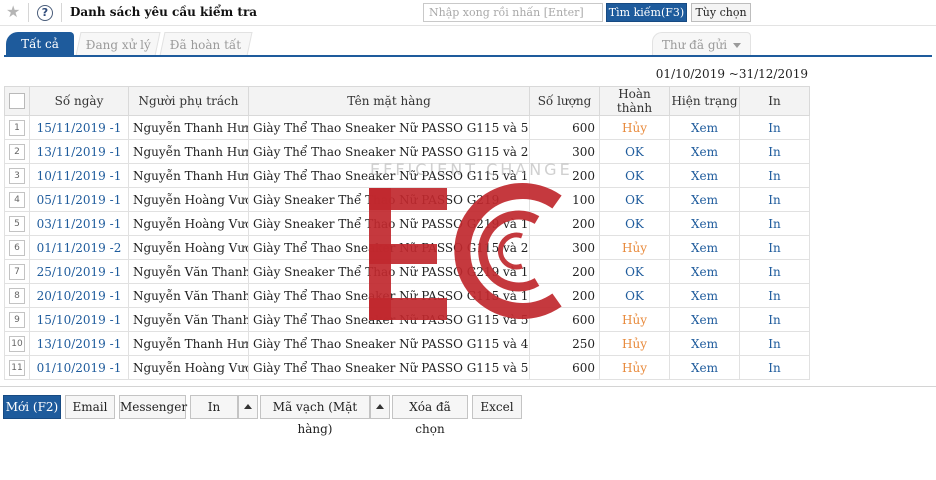  What do you see at coordinates (79, 101) in the screenshot?
I see `column-header-date: Số ngày` at bounding box center [79, 101].